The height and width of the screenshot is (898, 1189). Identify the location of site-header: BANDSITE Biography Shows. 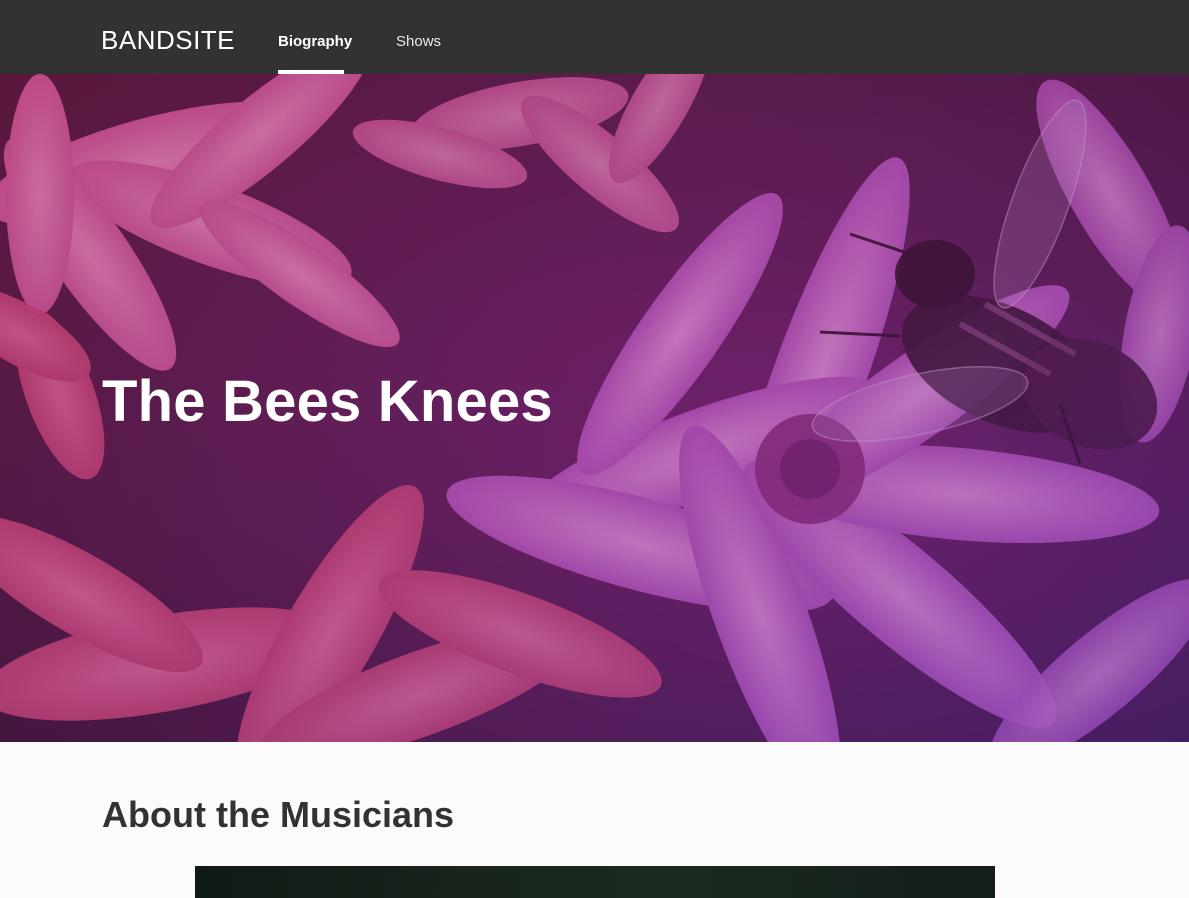
(594, 37).